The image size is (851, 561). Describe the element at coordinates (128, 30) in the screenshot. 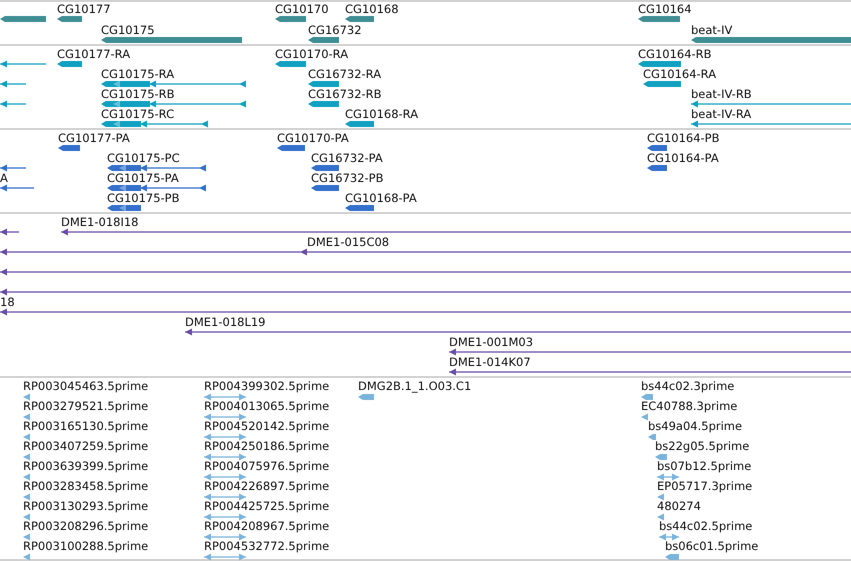

I see `gene-label: CG10175` at that location.